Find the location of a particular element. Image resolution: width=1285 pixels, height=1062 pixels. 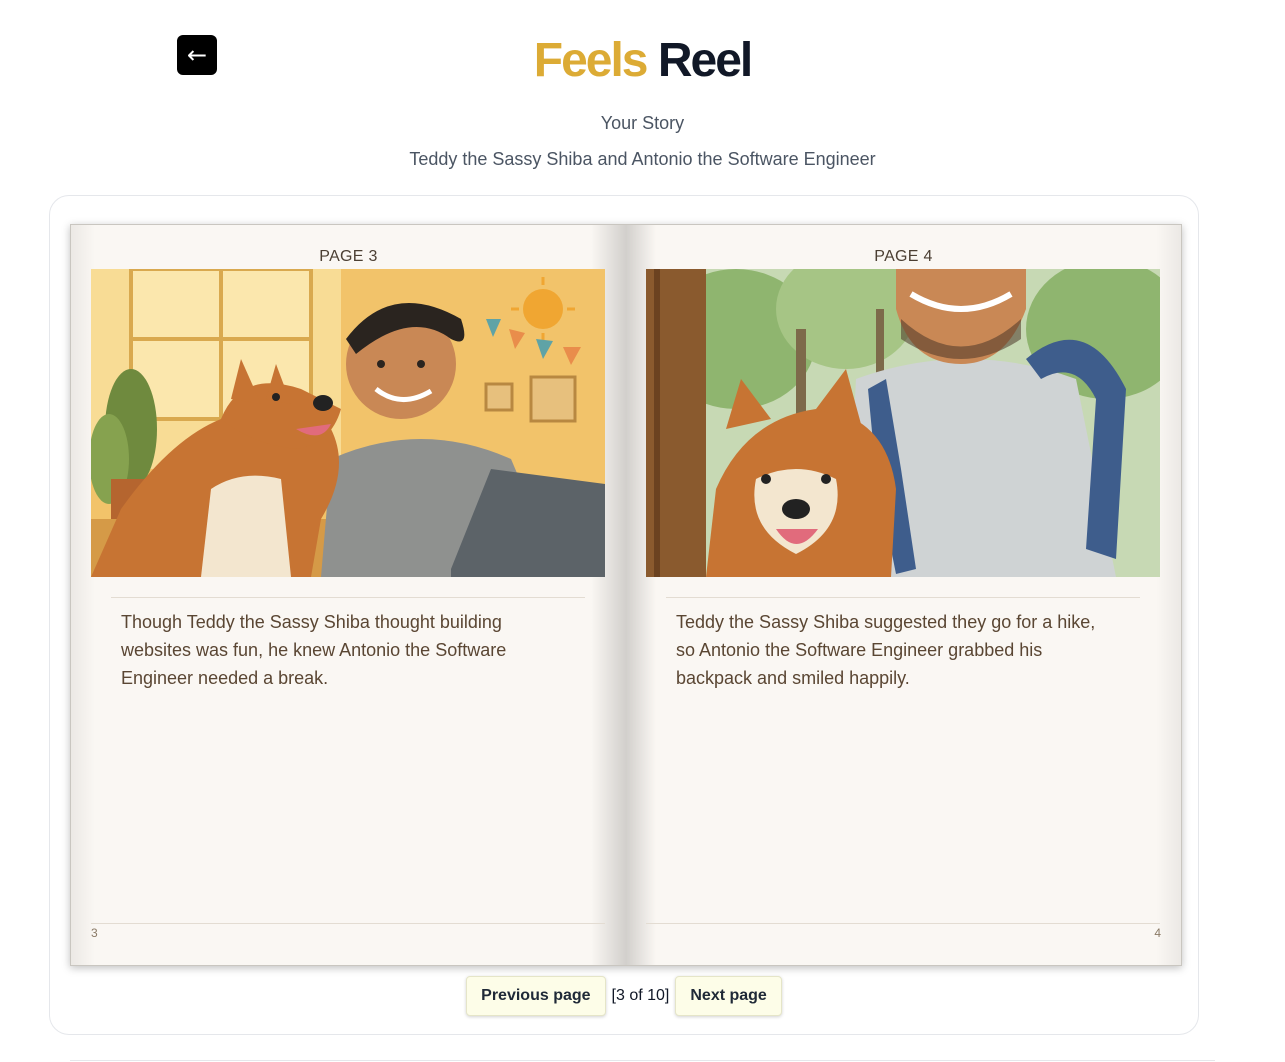

next-page-button: Next page is located at coordinates (728, 996).